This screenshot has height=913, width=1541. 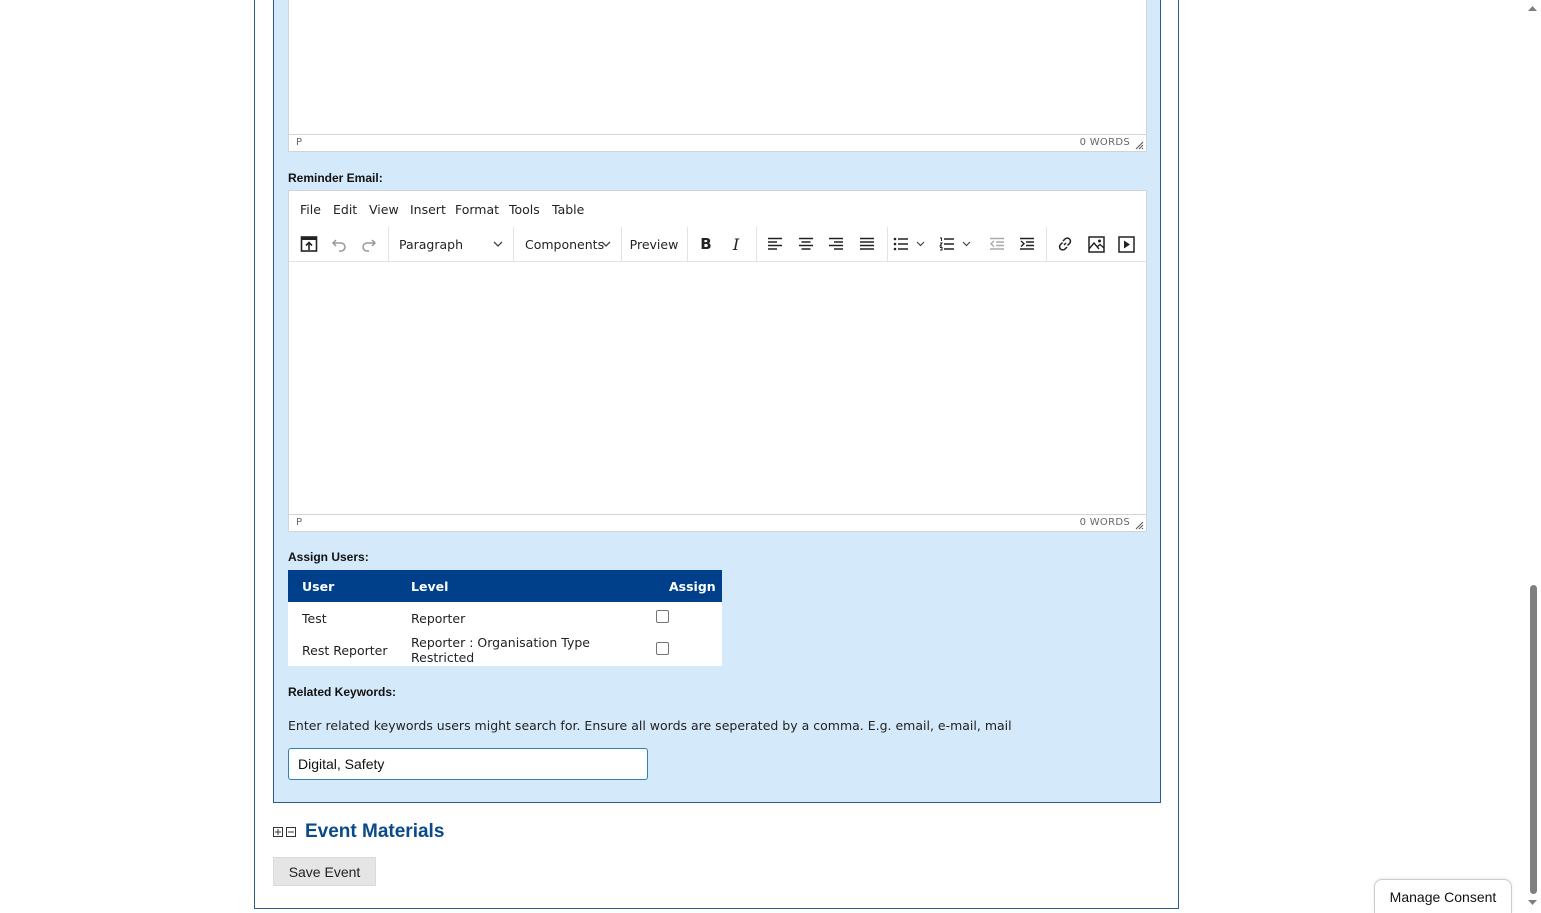 What do you see at coordinates (900, 244) in the screenshot?
I see `bullet-list-icon` at bounding box center [900, 244].